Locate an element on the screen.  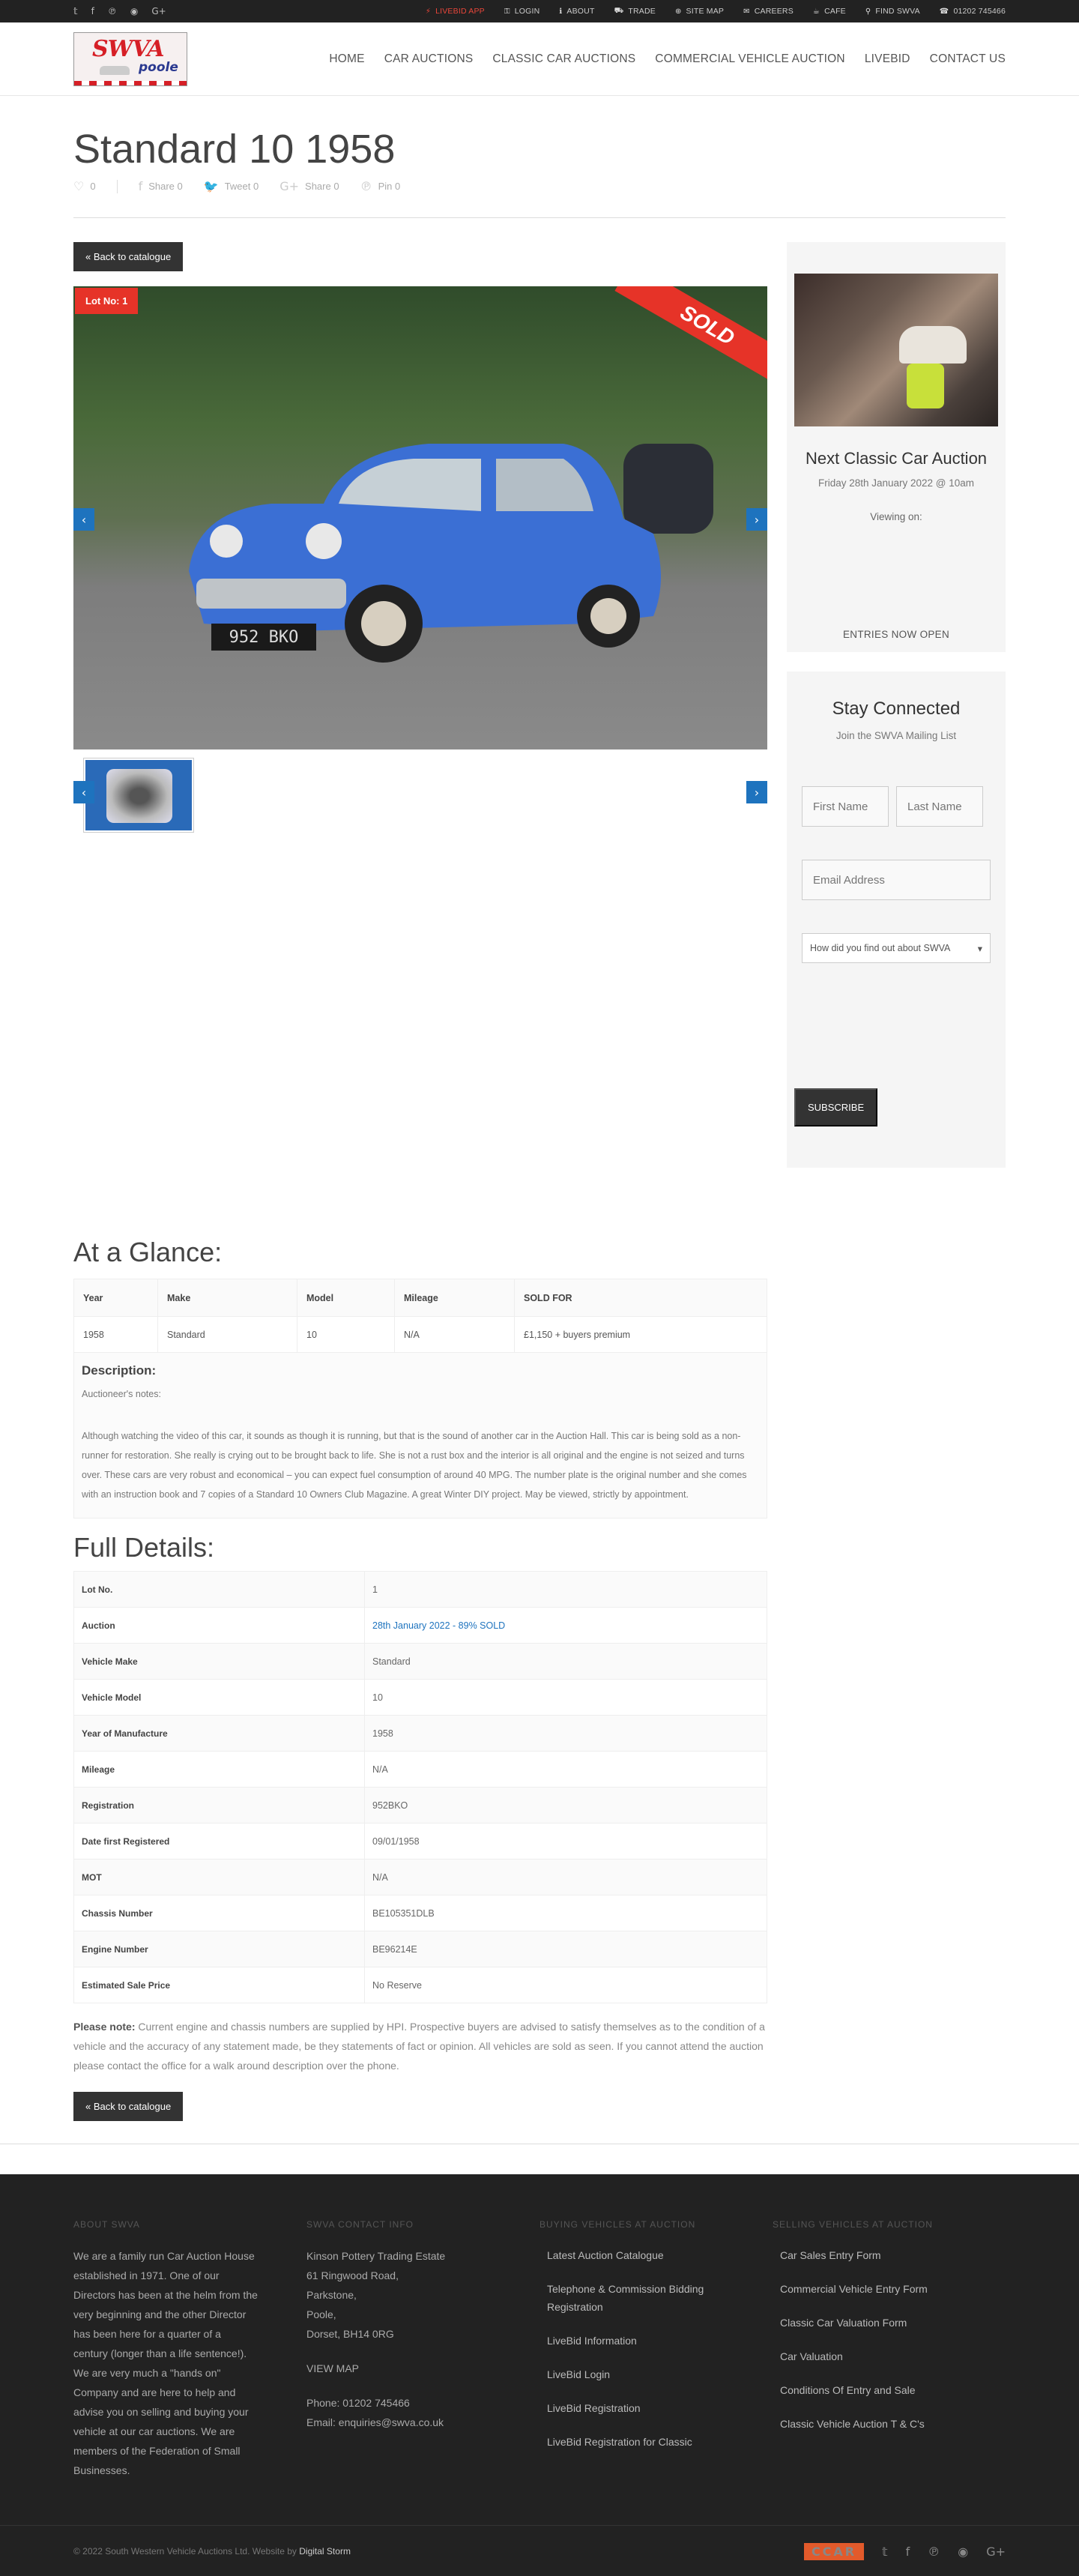
top-link-find-swva: ⚲ FIND SWVA is located at coordinates (892, 12).